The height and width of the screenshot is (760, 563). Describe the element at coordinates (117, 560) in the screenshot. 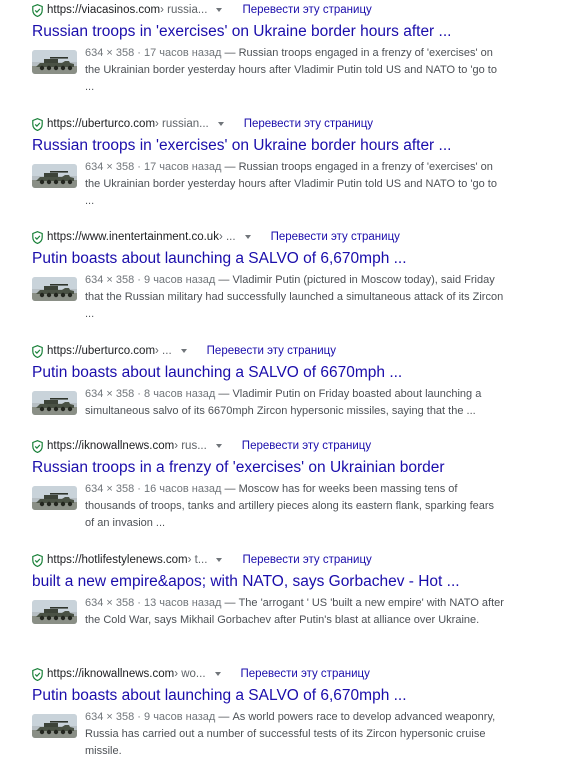

I see `result-url: https://hotlifestylenews.com` at that location.